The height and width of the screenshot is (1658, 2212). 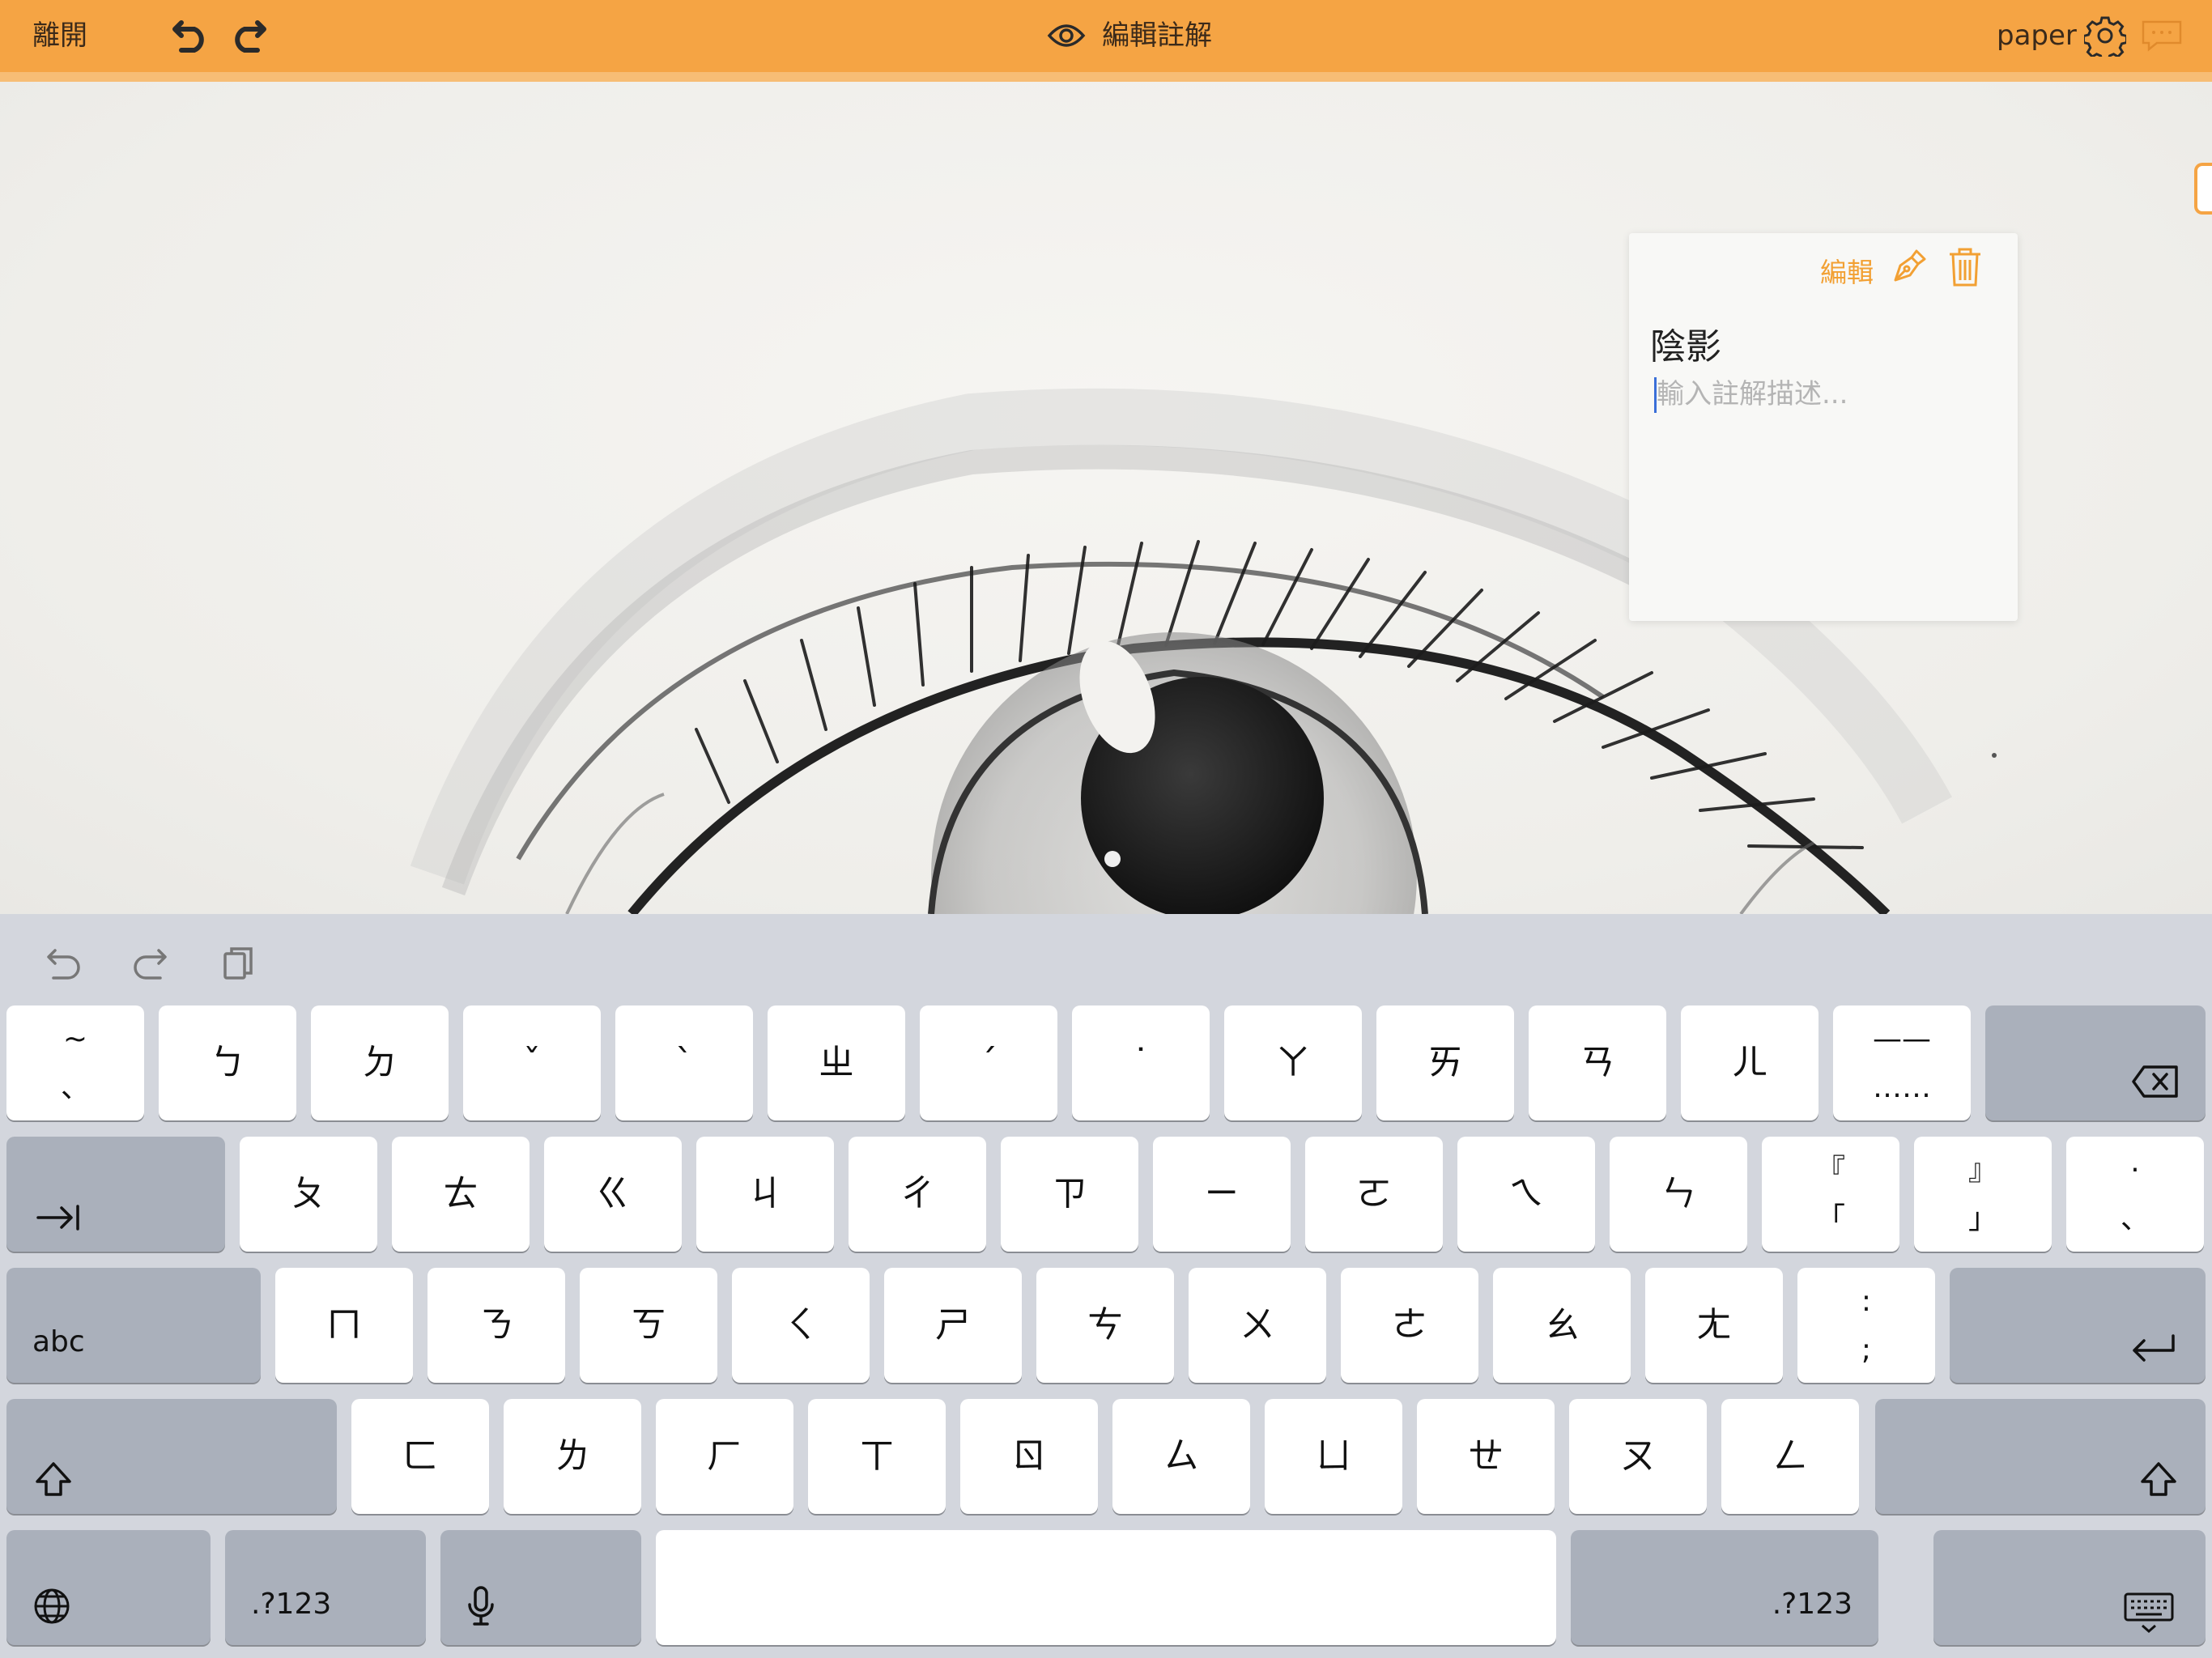 I want to click on key: ㄐ, so click(x=765, y=1194).